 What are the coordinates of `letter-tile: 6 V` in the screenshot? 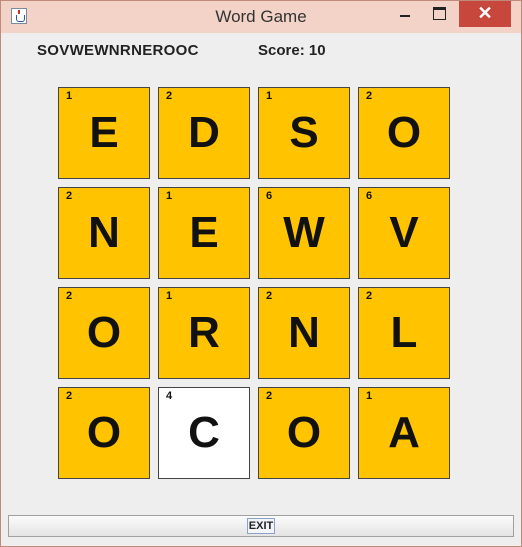 It's located at (404, 233).